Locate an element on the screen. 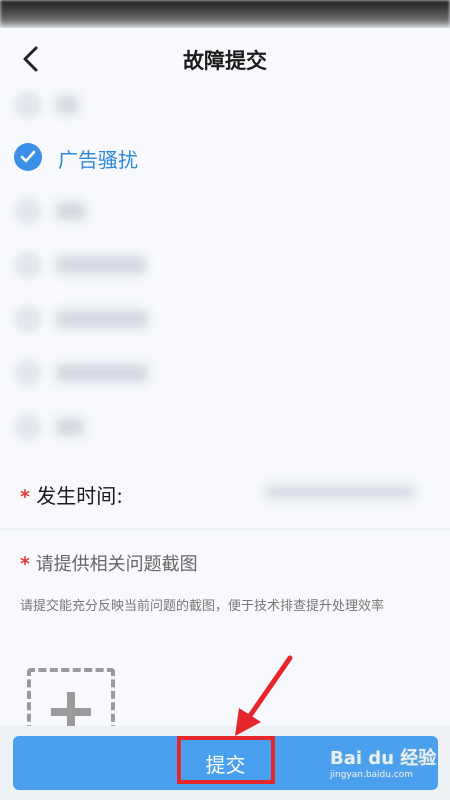 This screenshot has height=800, width=450. screenshot-label: * 请提供相关问题截图 is located at coordinates (109, 563).